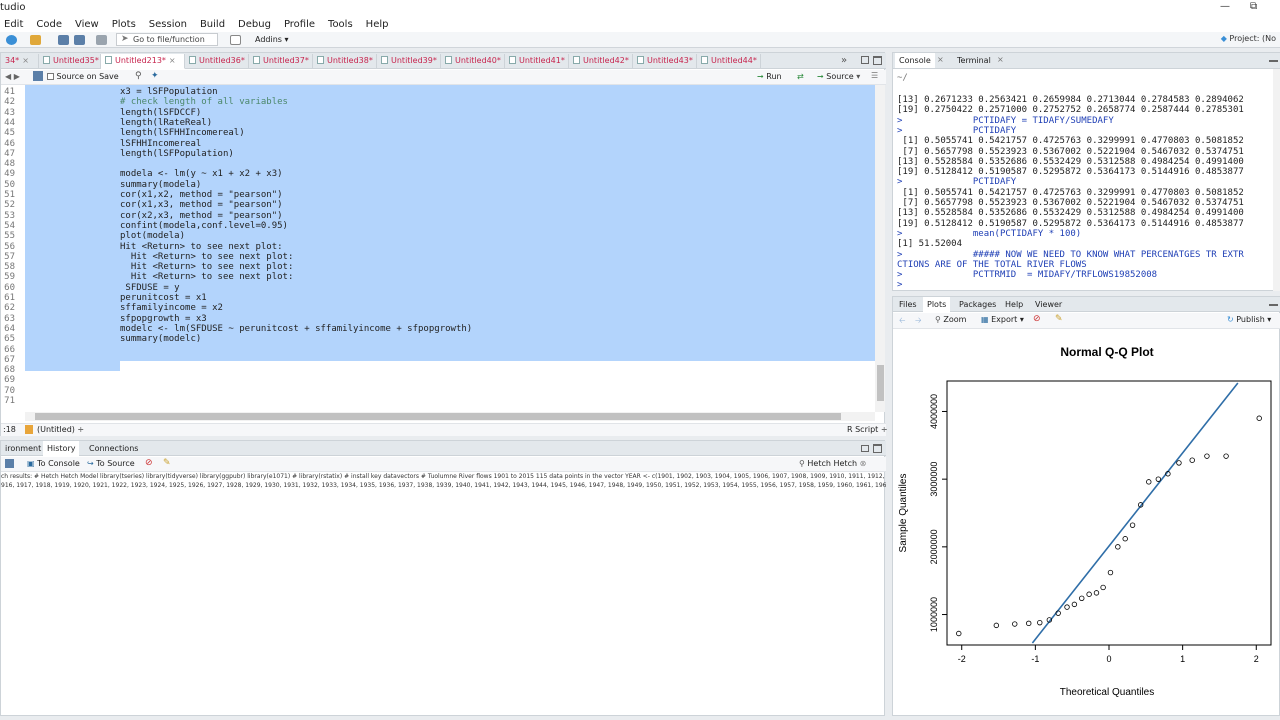 Image resolution: width=1280 pixels, height=720 pixels. Describe the element at coordinates (70, 61) in the screenshot. I see `editor-tab: Untitled35*×` at that location.